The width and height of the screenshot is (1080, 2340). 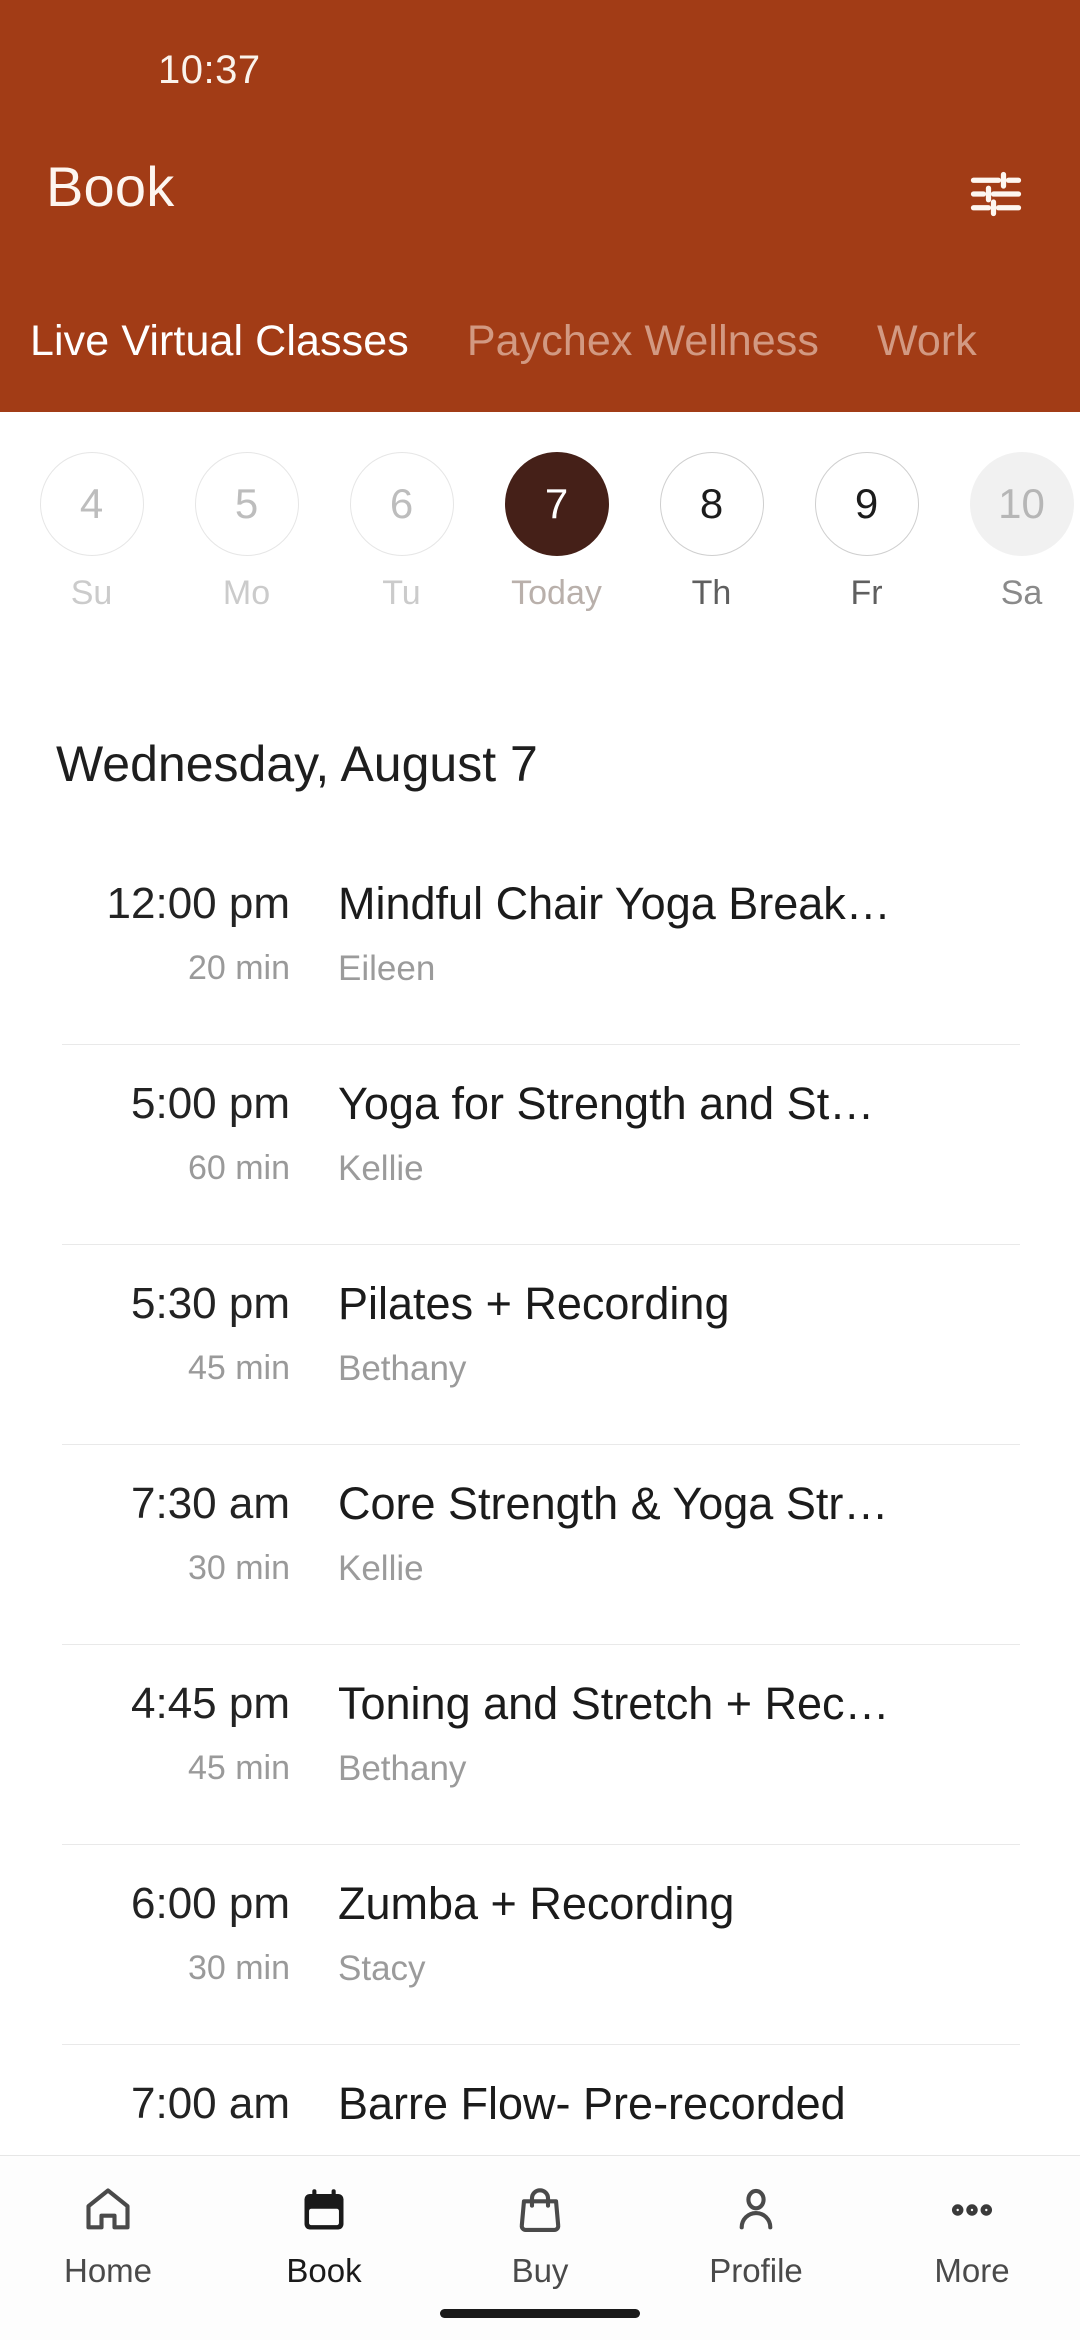 I want to click on bottom-navigation: Home Book Buy Profile More, so click(x=540, y=2247).